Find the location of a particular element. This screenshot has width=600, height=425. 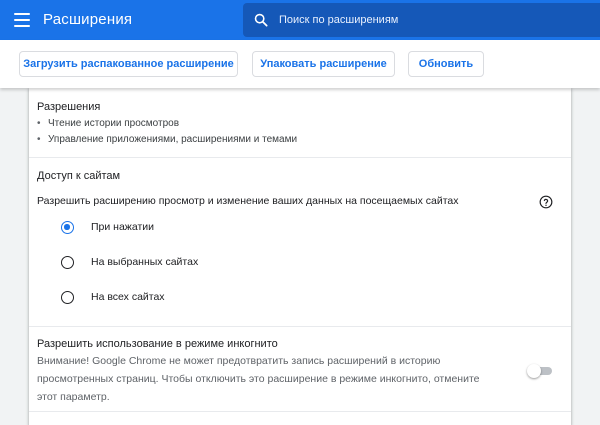

radio-label: На выбранных сайтах is located at coordinates (145, 262).